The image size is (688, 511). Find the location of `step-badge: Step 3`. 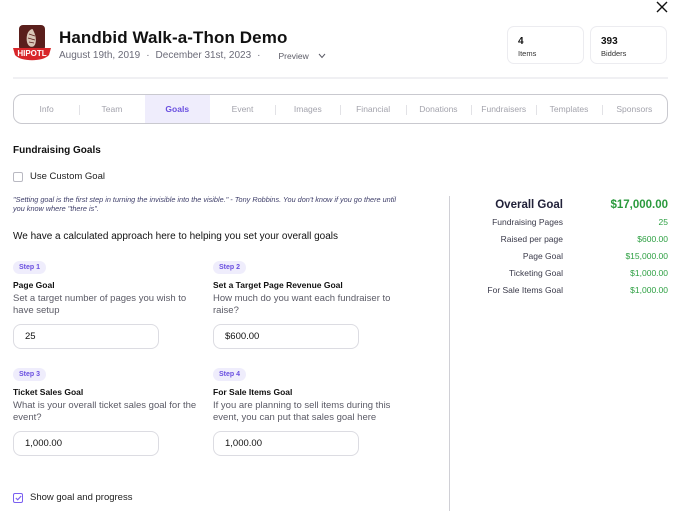

step-badge: Step 3 is located at coordinates (30, 374).